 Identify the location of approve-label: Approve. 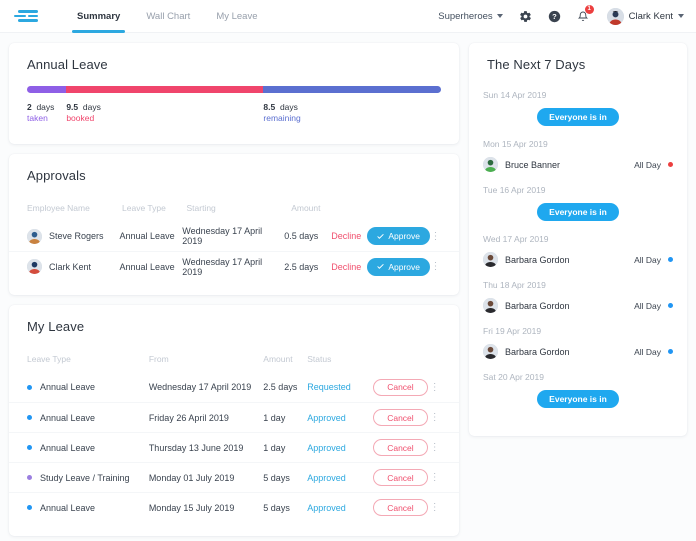
(404, 266).